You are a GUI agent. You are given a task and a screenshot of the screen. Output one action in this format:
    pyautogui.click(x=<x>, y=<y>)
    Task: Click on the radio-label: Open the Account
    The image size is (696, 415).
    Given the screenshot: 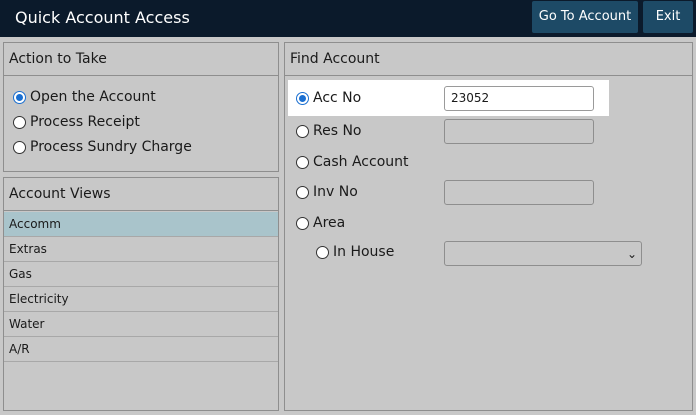 What is the action you would take?
    pyautogui.click(x=93, y=97)
    